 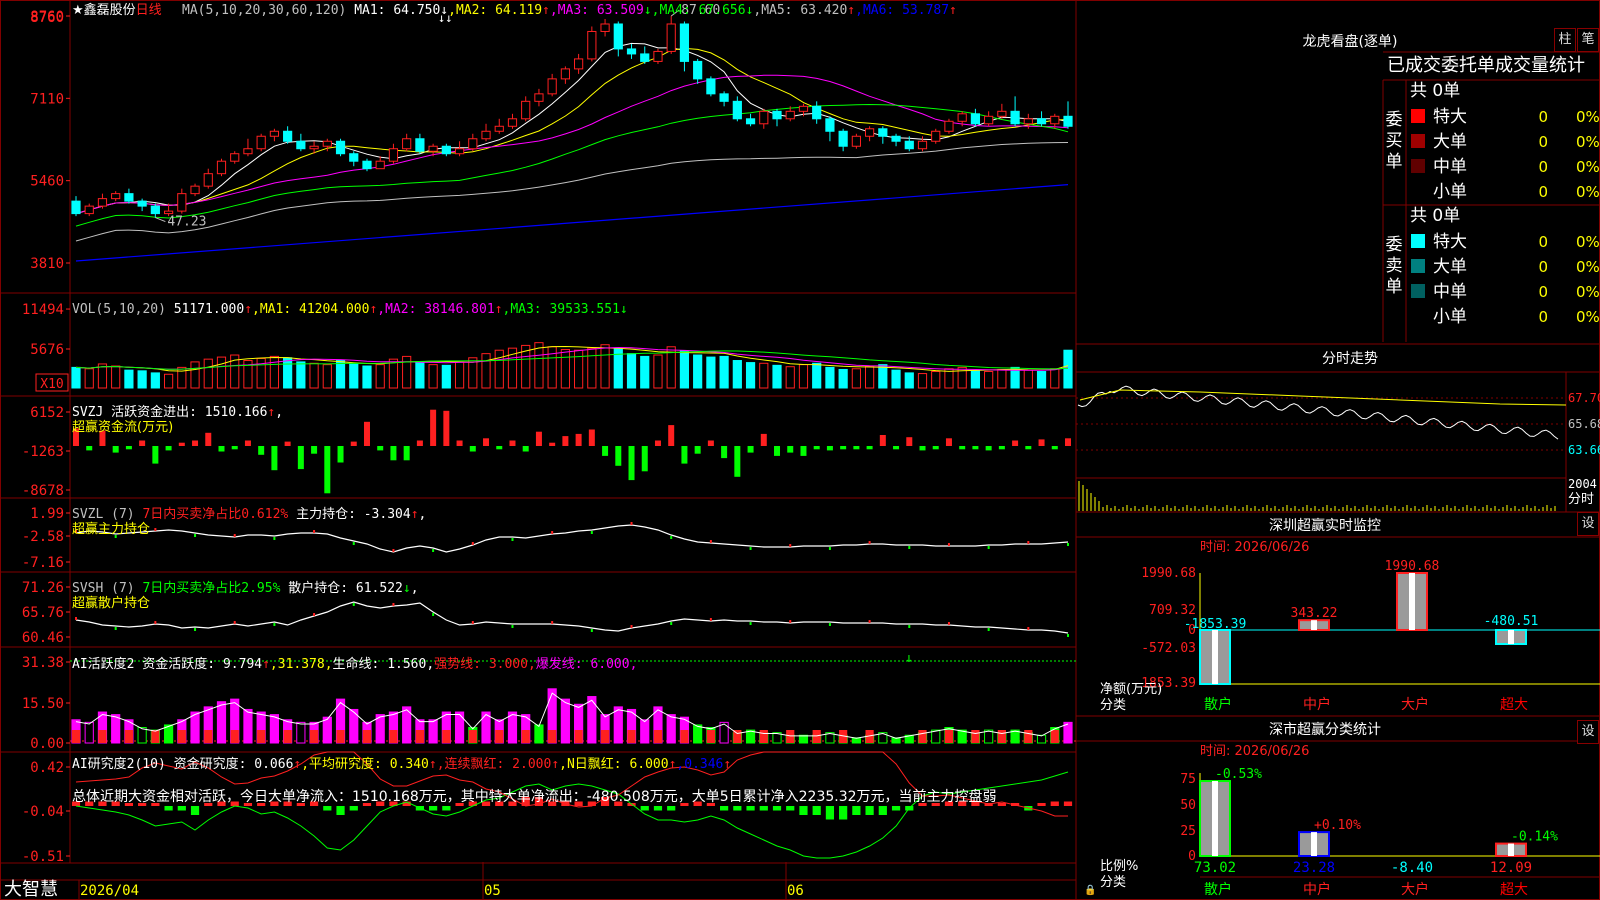 What do you see at coordinates (43, 812) in the screenshot?
I see `ai3-tick-label: -0.04` at bounding box center [43, 812].